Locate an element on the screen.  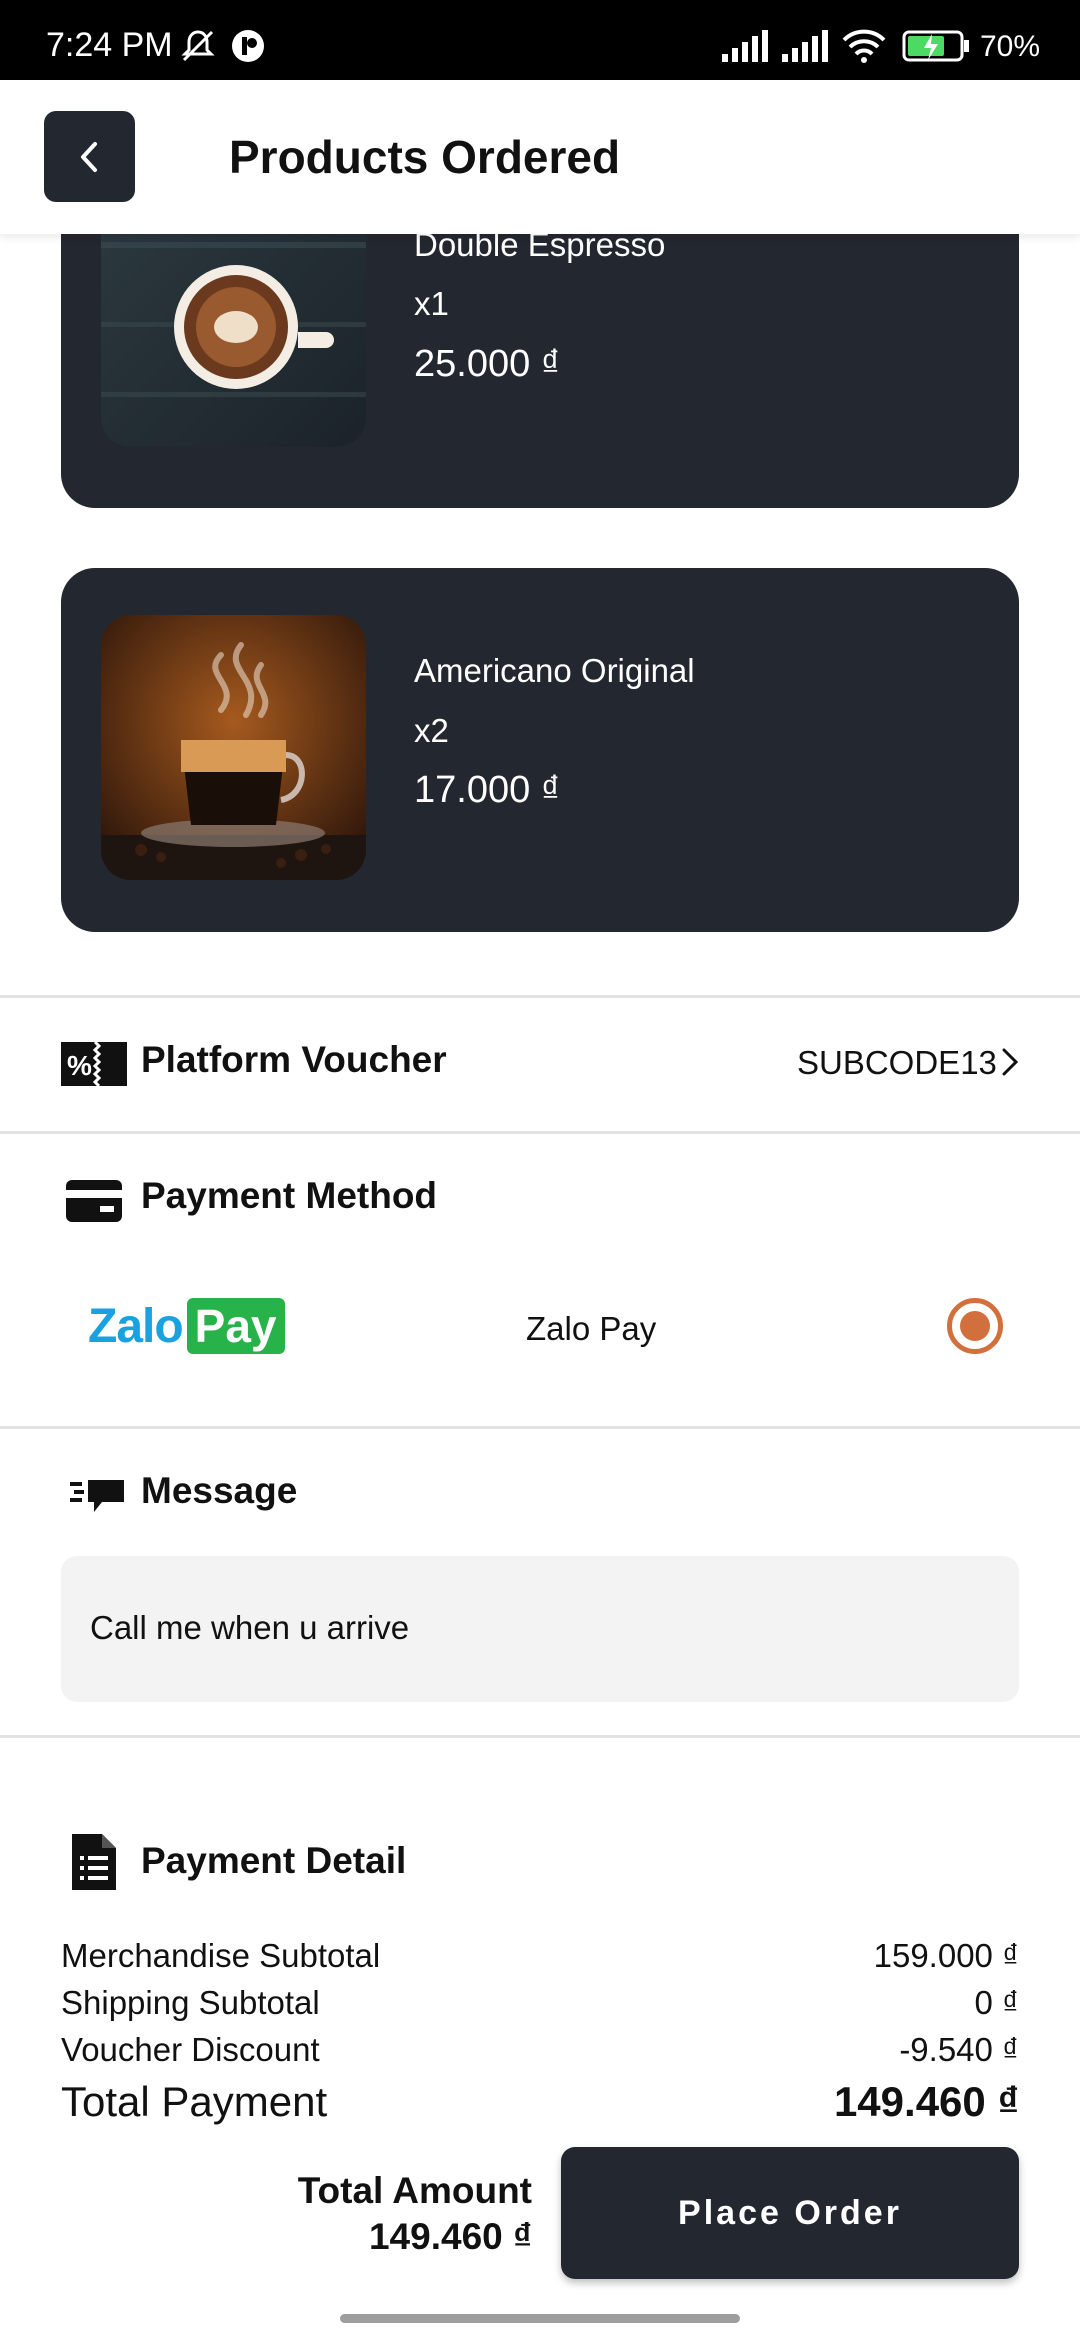
chevron-left-icon is located at coordinates (88, 156).